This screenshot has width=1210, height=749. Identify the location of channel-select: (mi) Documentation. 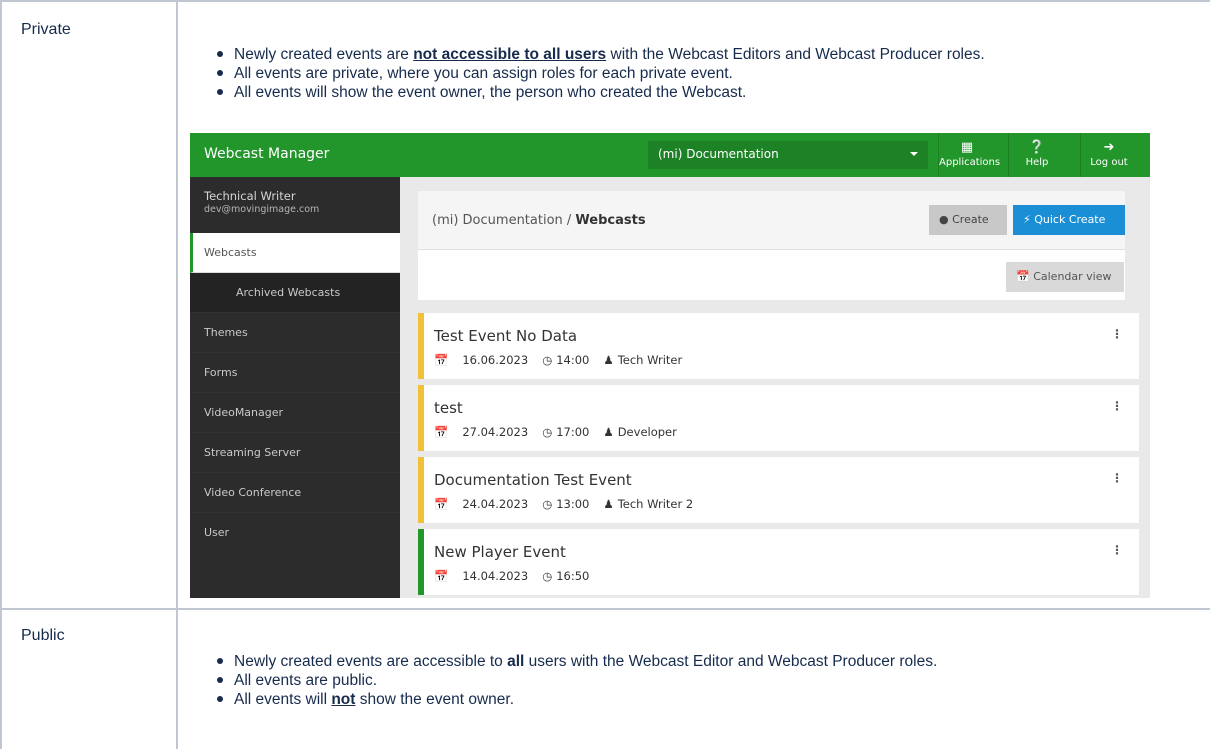
(788, 155).